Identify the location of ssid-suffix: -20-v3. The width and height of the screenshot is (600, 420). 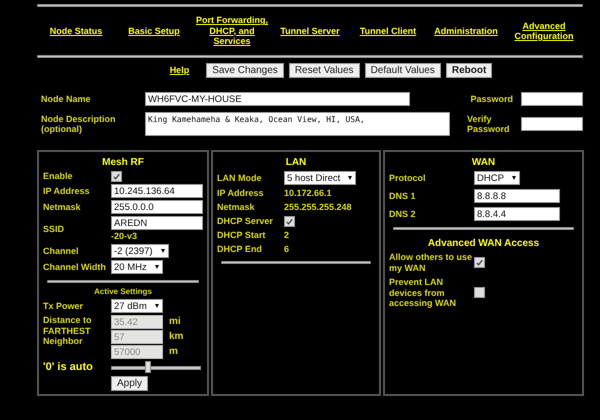
(124, 236).